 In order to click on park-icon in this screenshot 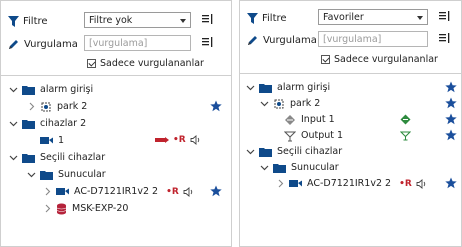, I will do `click(279, 103)`.